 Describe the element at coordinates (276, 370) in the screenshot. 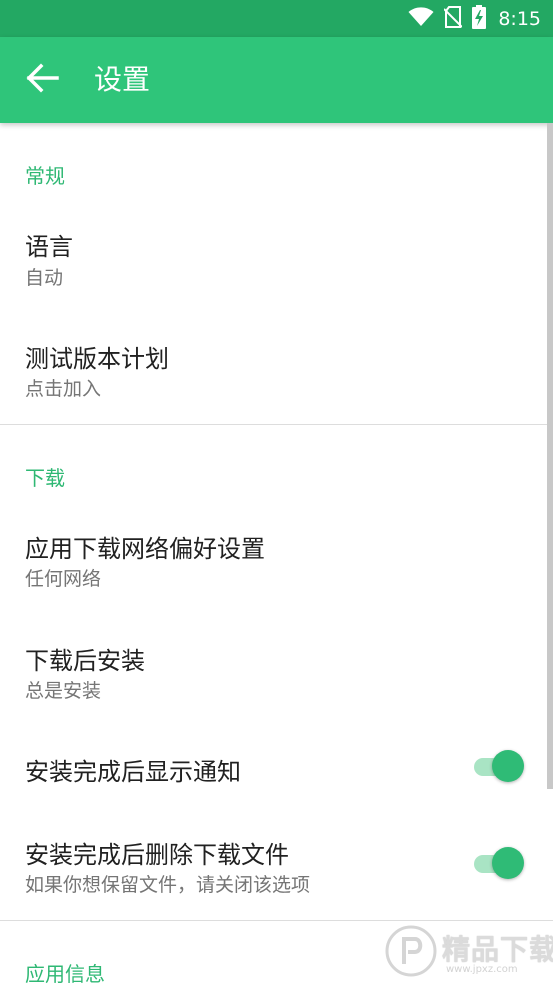

I see `setting-beta-program: 测试版本计划 点击加入` at that location.